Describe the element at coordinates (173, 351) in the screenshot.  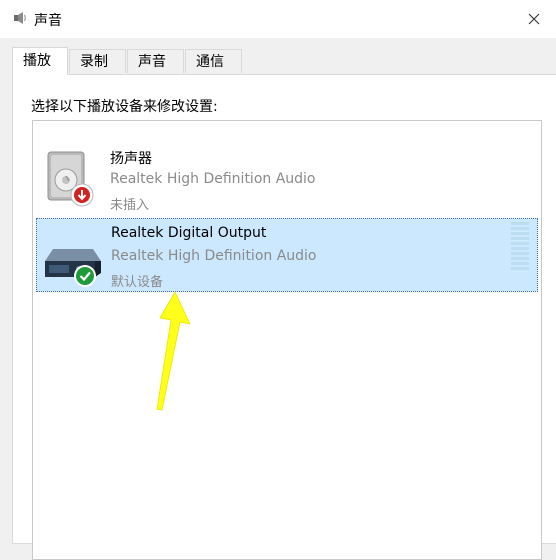
I see `annotation-arrow-icon` at that location.